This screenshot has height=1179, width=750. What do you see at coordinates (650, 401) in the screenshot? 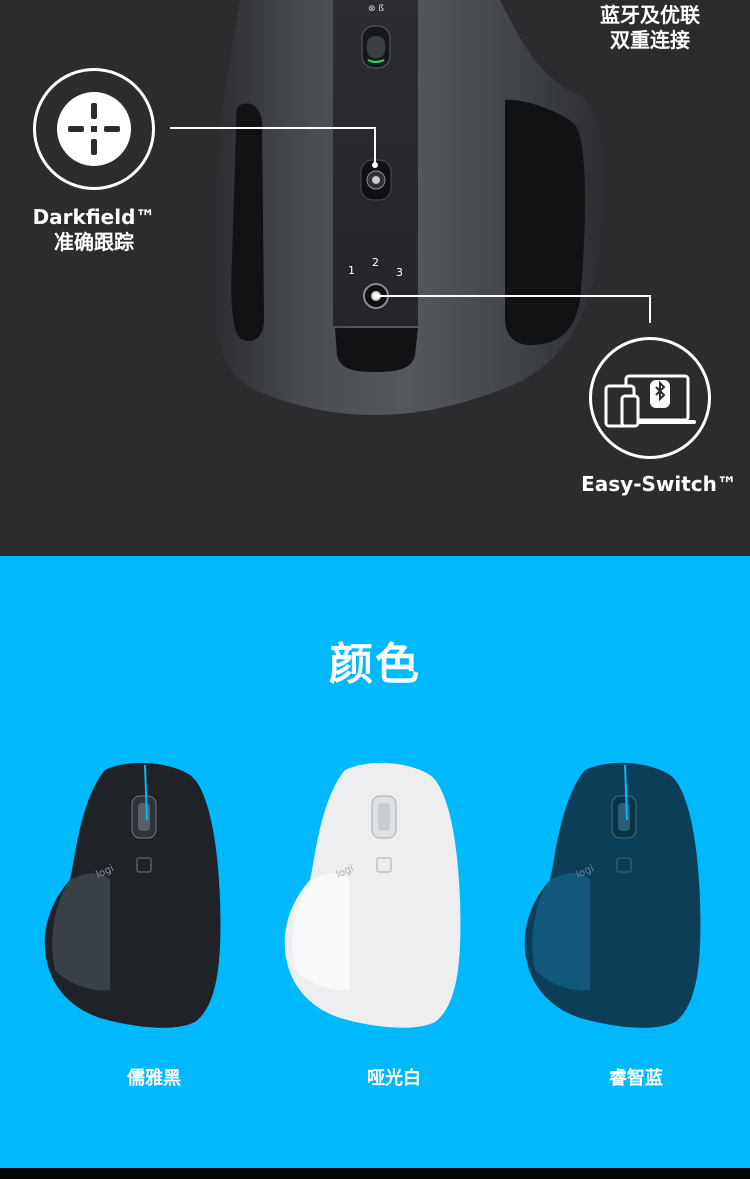
I see `devices-bluetooth-icon` at bounding box center [650, 401].